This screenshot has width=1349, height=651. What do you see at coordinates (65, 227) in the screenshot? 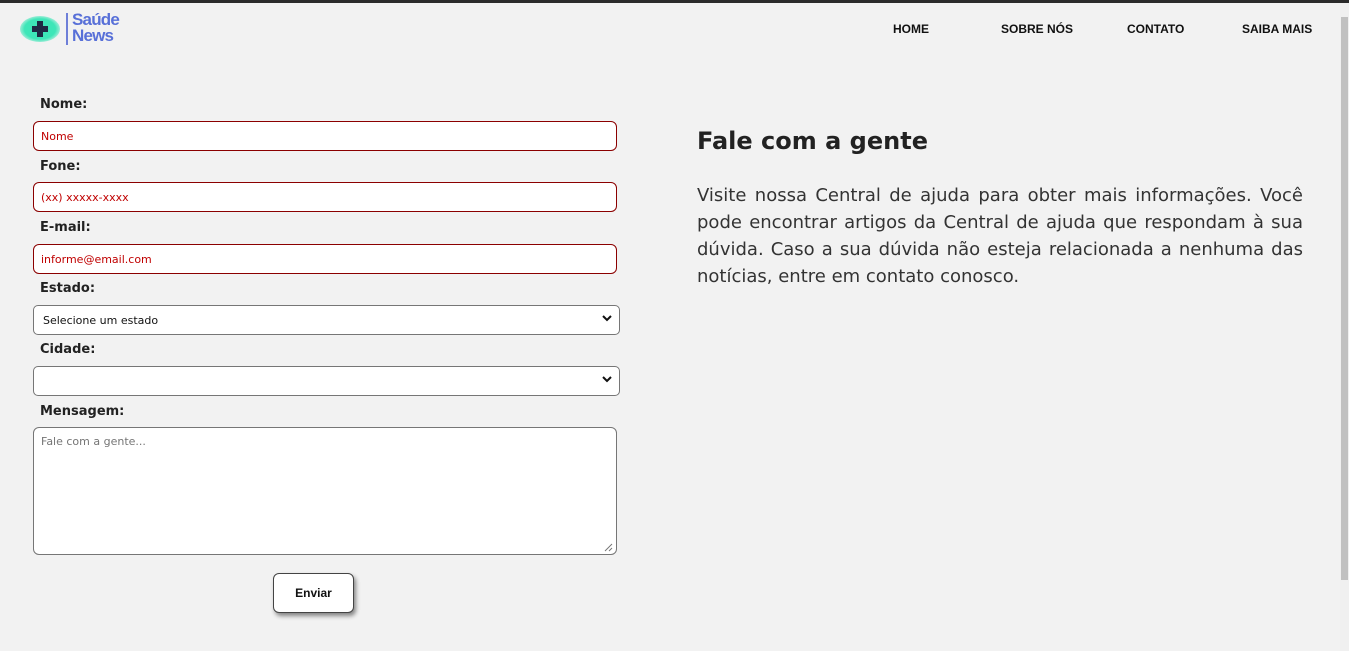
I see `email-label: E-mail:` at bounding box center [65, 227].